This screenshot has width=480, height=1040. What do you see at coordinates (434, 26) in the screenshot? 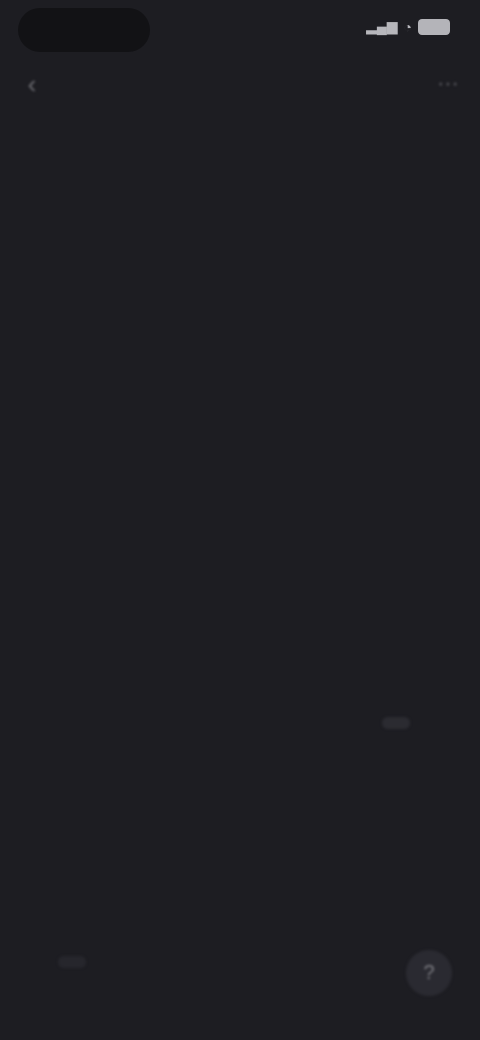
I see `battery-icon` at bounding box center [434, 26].